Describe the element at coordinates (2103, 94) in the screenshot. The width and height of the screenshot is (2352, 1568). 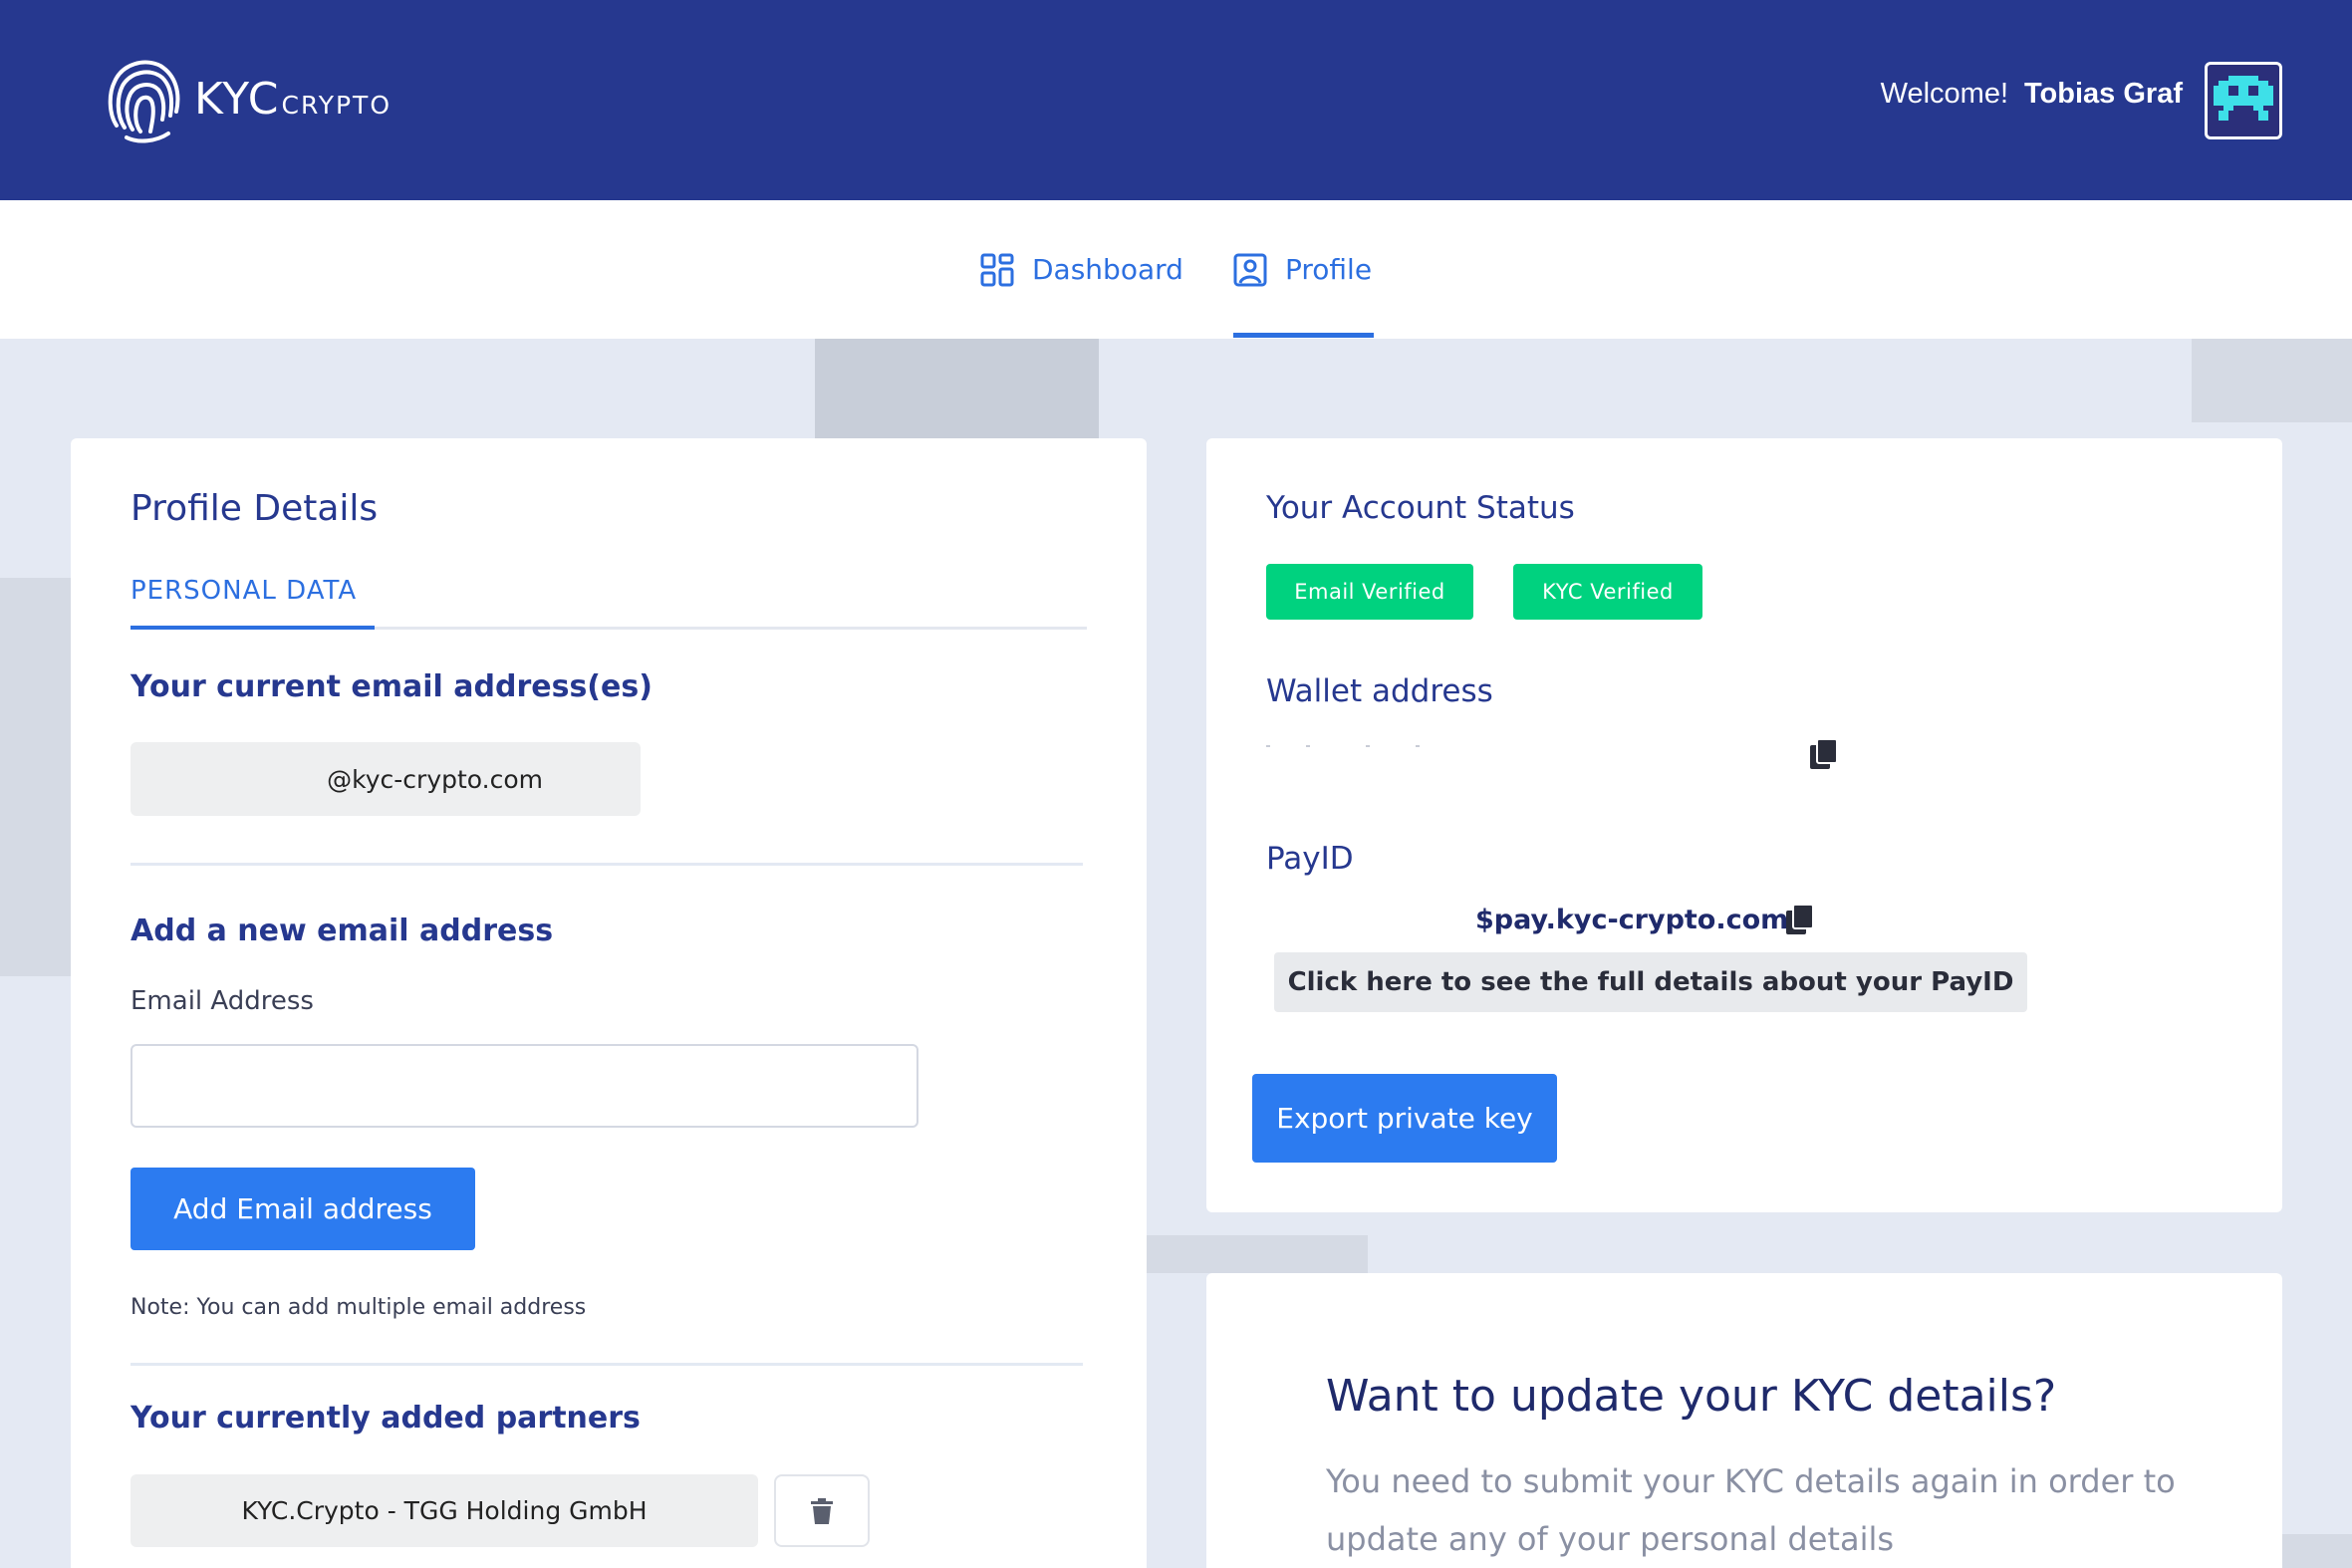
I see `user-name: Tobias Graf` at that location.